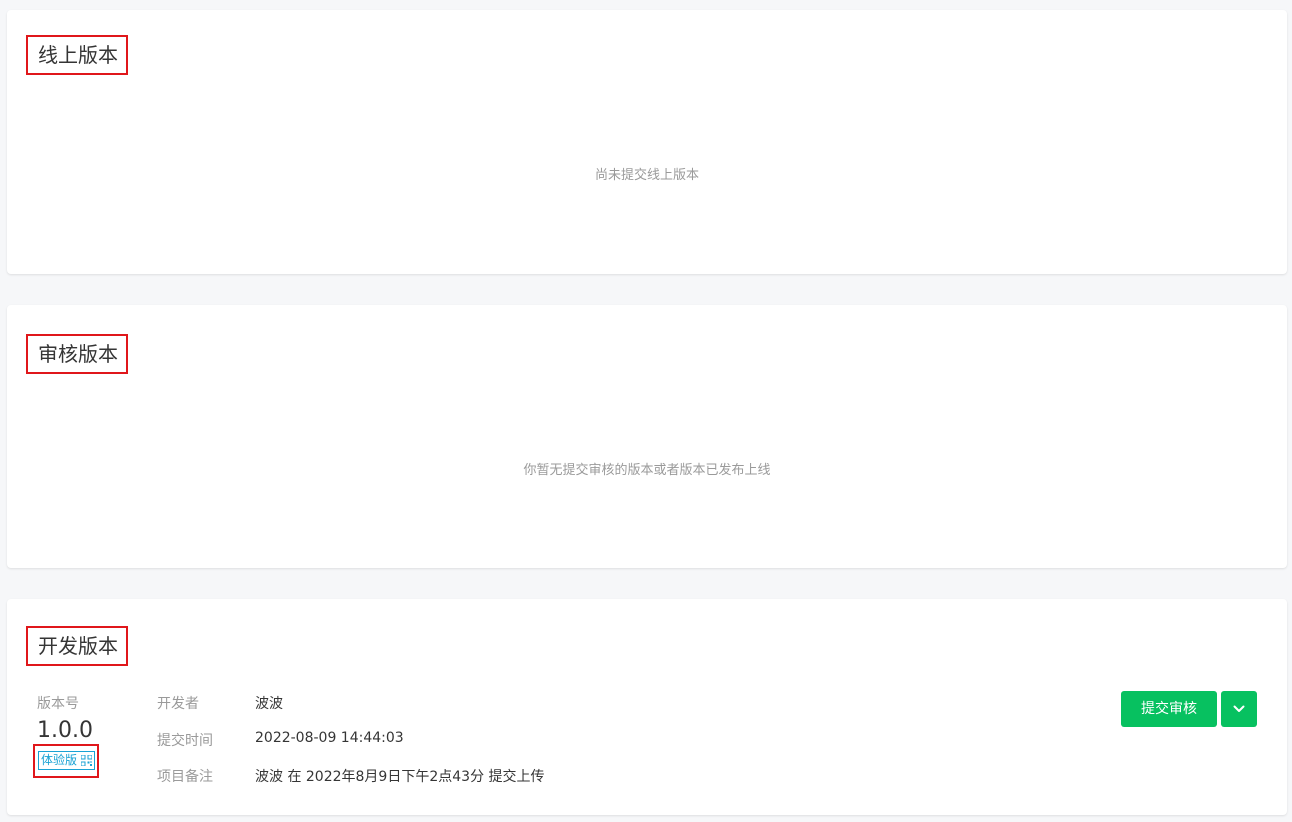 This screenshot has width=1292, height=822. What do you see at coordinates (65, 730) in the screenshot?
I see `version-number: 1.0.0` at bounding box center [65, 730].